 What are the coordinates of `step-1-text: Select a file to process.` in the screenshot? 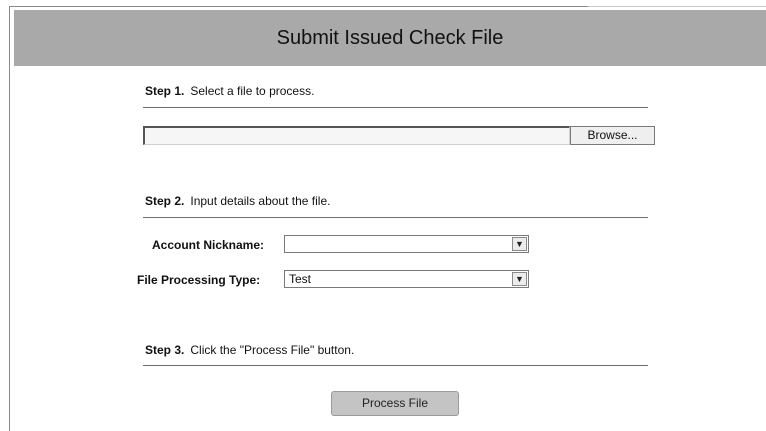 It's located at (252, 91).